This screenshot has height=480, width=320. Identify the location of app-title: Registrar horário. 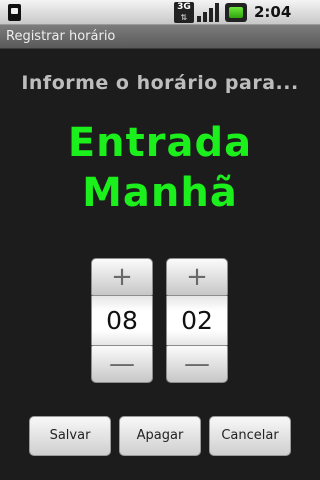
(61, 36).